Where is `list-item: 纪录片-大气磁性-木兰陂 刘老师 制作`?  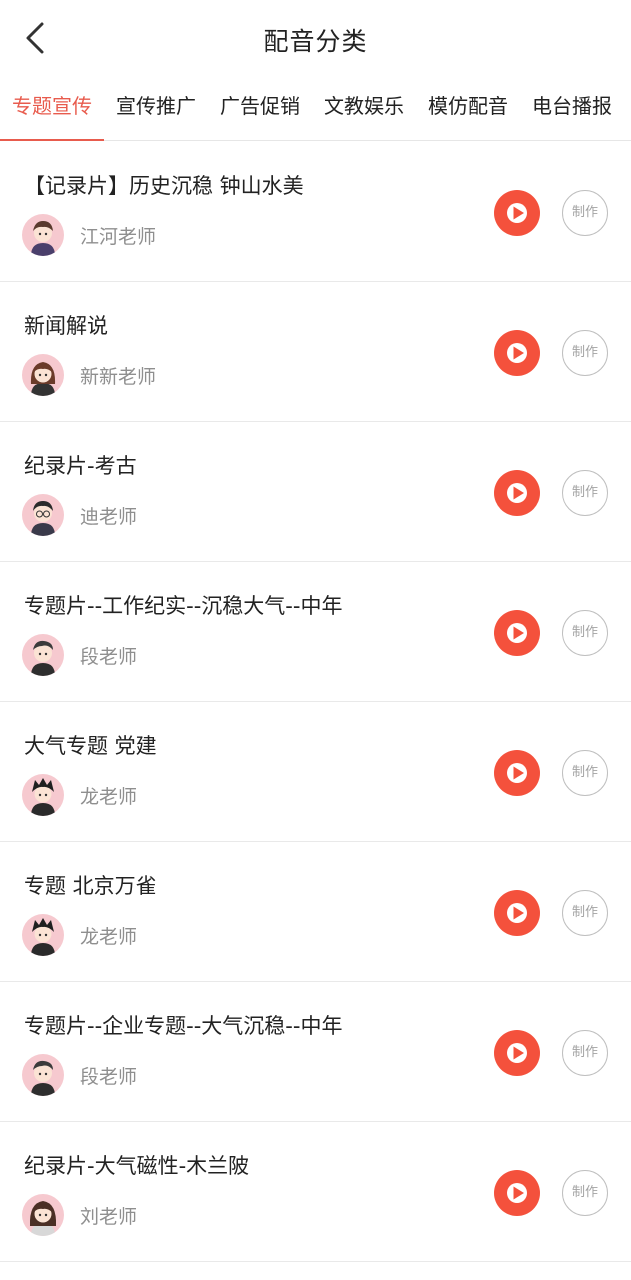 list-item: 纪录片-大气磁性-木兰陂 刘老师 制作 is located at coordinates (315, 1192).